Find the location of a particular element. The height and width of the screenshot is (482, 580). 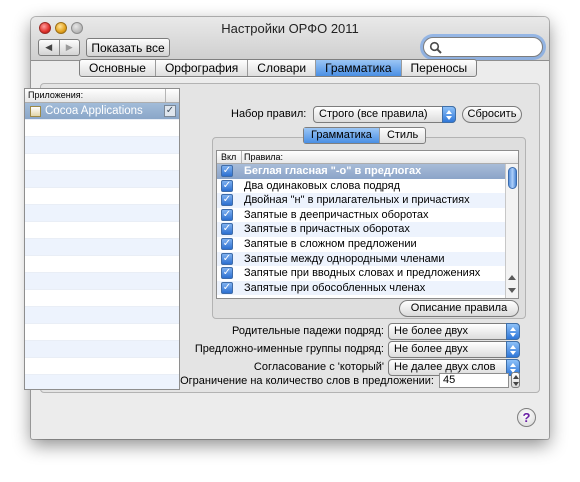

window-title: Настройки ОРФО 2011 is located at coordinates (290, 28).